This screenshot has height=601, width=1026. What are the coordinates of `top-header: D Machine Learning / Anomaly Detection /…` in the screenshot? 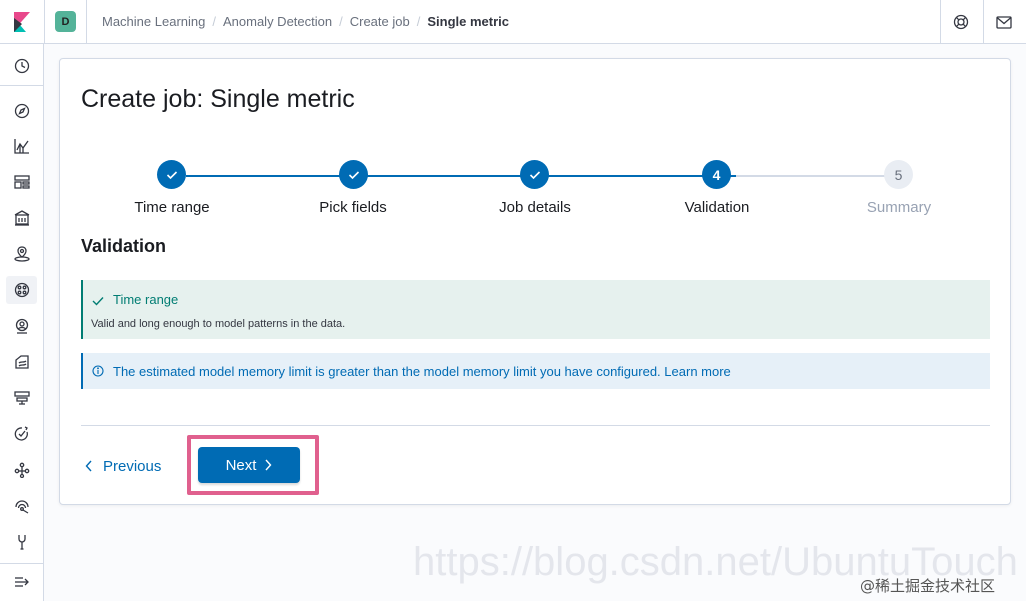 It's located at (513, 22).